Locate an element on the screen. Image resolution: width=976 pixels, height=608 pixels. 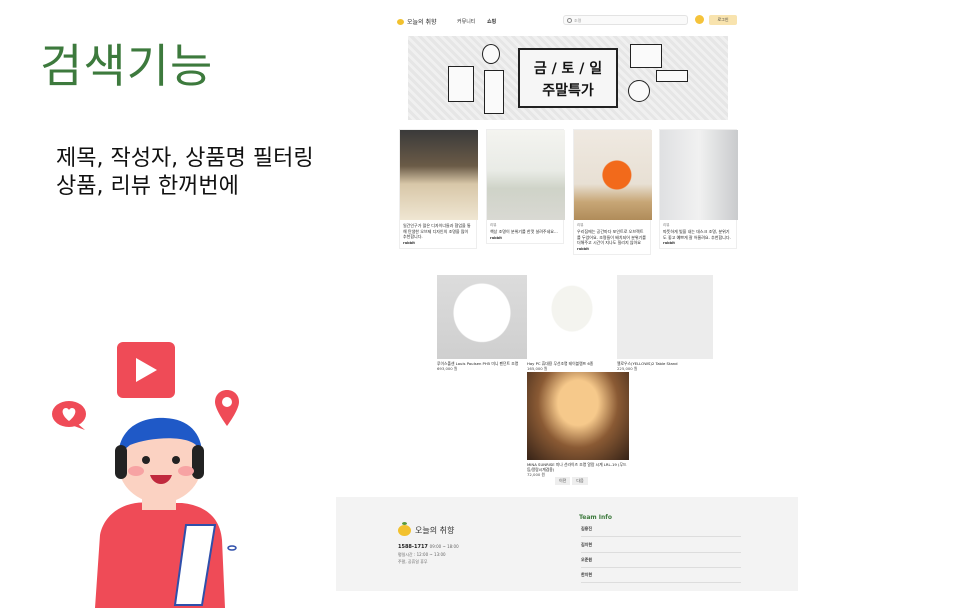
heart-icon is located at coordinates (69, 415).